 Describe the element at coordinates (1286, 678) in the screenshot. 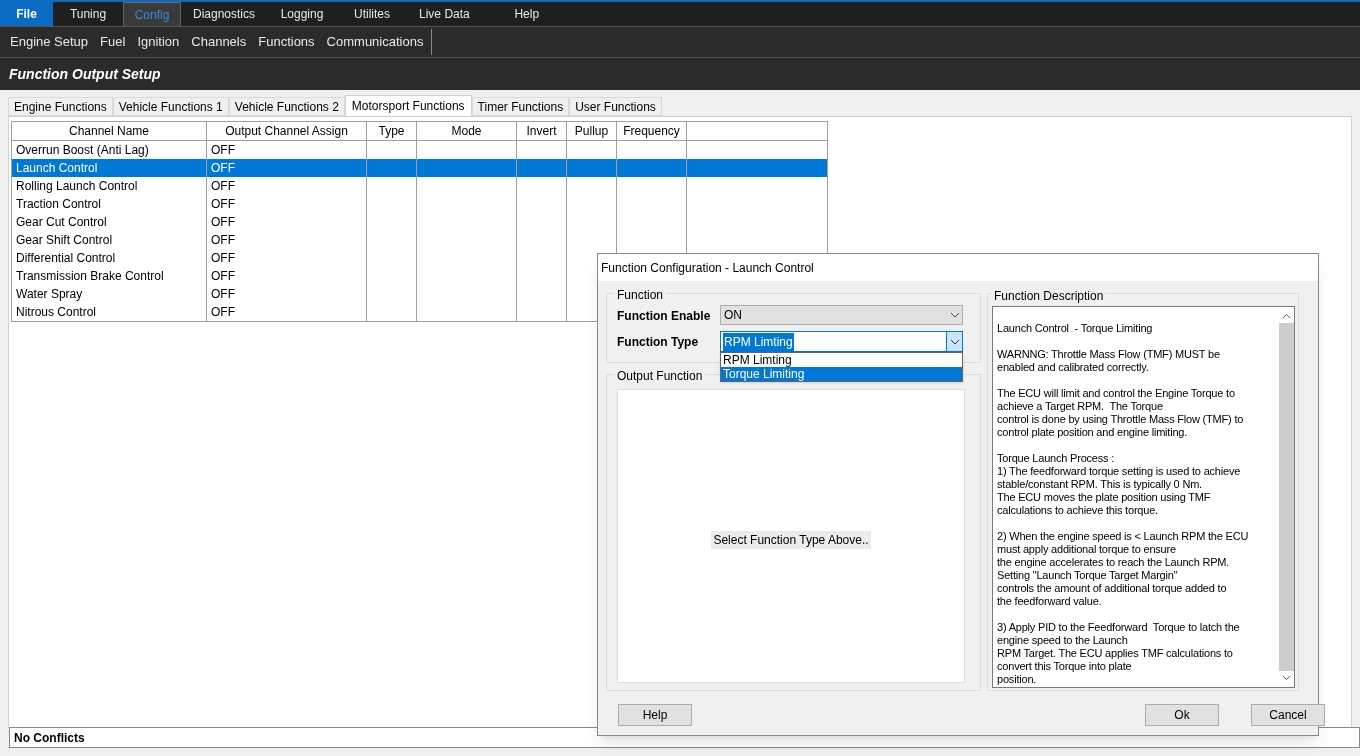

I see `scroll-down-icon` at that location.